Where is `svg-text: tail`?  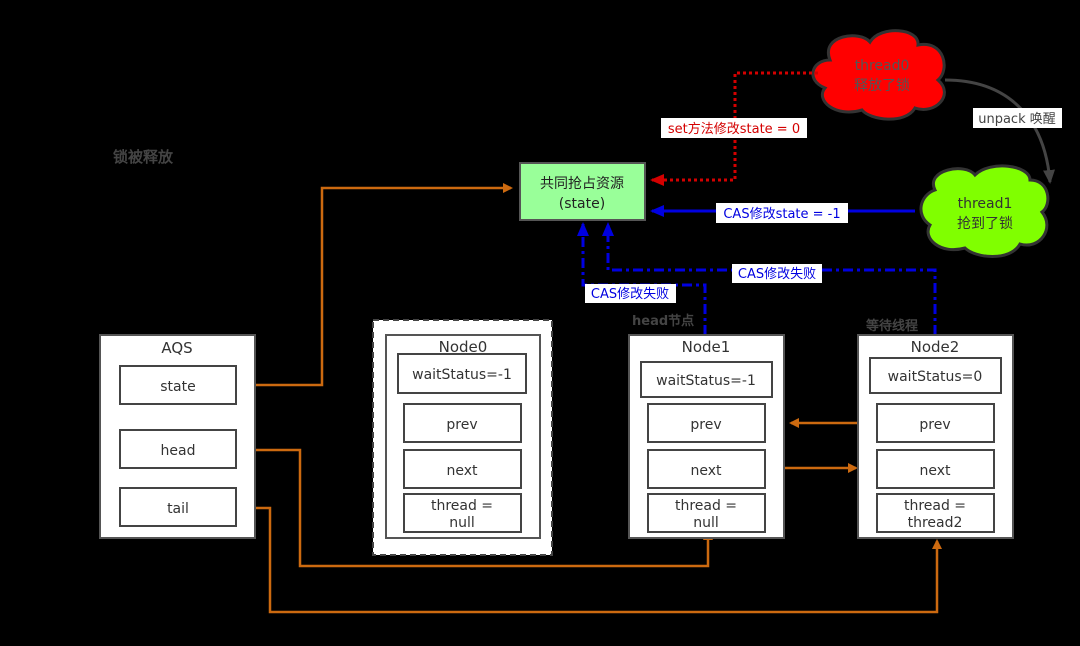 svg-text: tail is located at coordinates (178, 509).